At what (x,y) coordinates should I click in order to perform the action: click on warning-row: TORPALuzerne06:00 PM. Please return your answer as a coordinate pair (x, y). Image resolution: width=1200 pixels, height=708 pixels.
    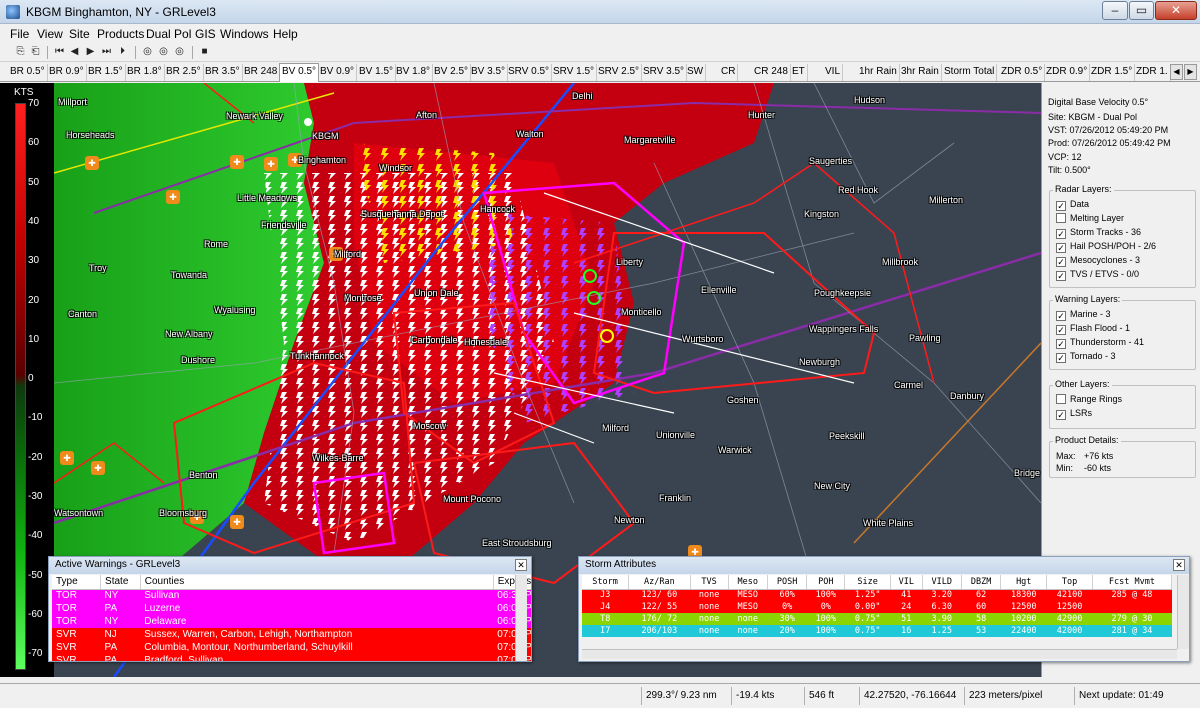
    Looking at the image, I should click on (291, 608).